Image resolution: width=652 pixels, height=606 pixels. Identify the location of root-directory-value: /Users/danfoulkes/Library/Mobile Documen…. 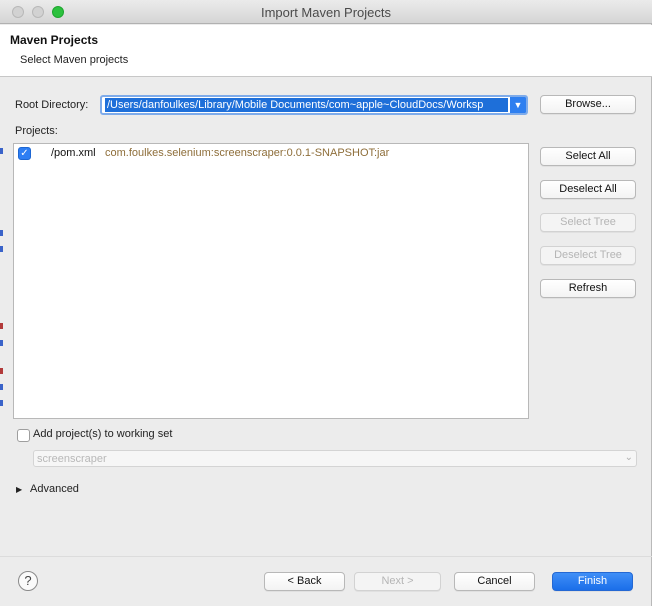
(306, 105).